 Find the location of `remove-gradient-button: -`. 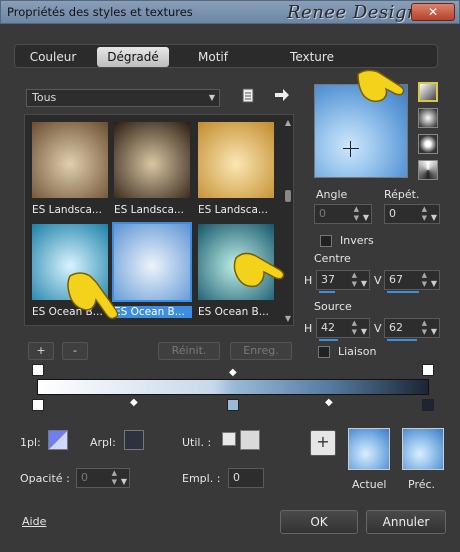

remove-gradient-button: - is located at coordinates (75, 351).